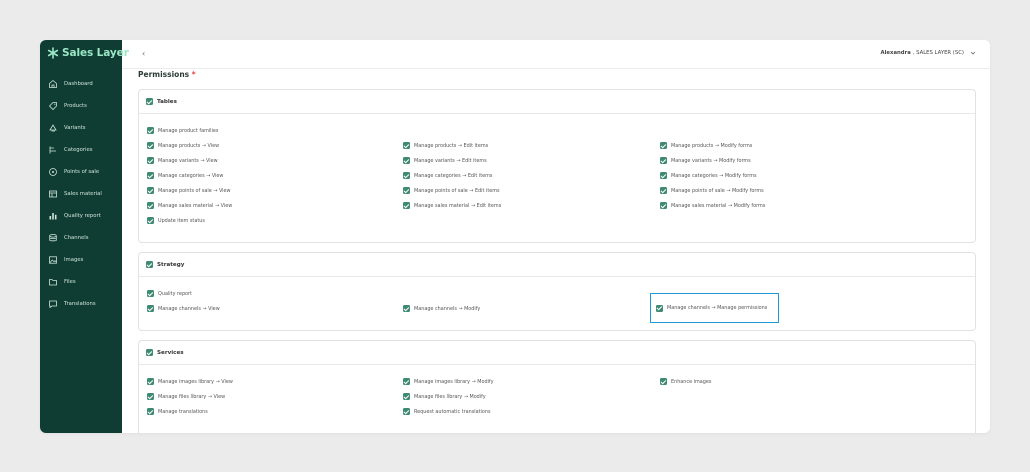 The image size is (1030, 472). Describe the element at coordinates (706, 145) in the screenshot. I see `permission-option: Manage products → Modify forms` at that location.